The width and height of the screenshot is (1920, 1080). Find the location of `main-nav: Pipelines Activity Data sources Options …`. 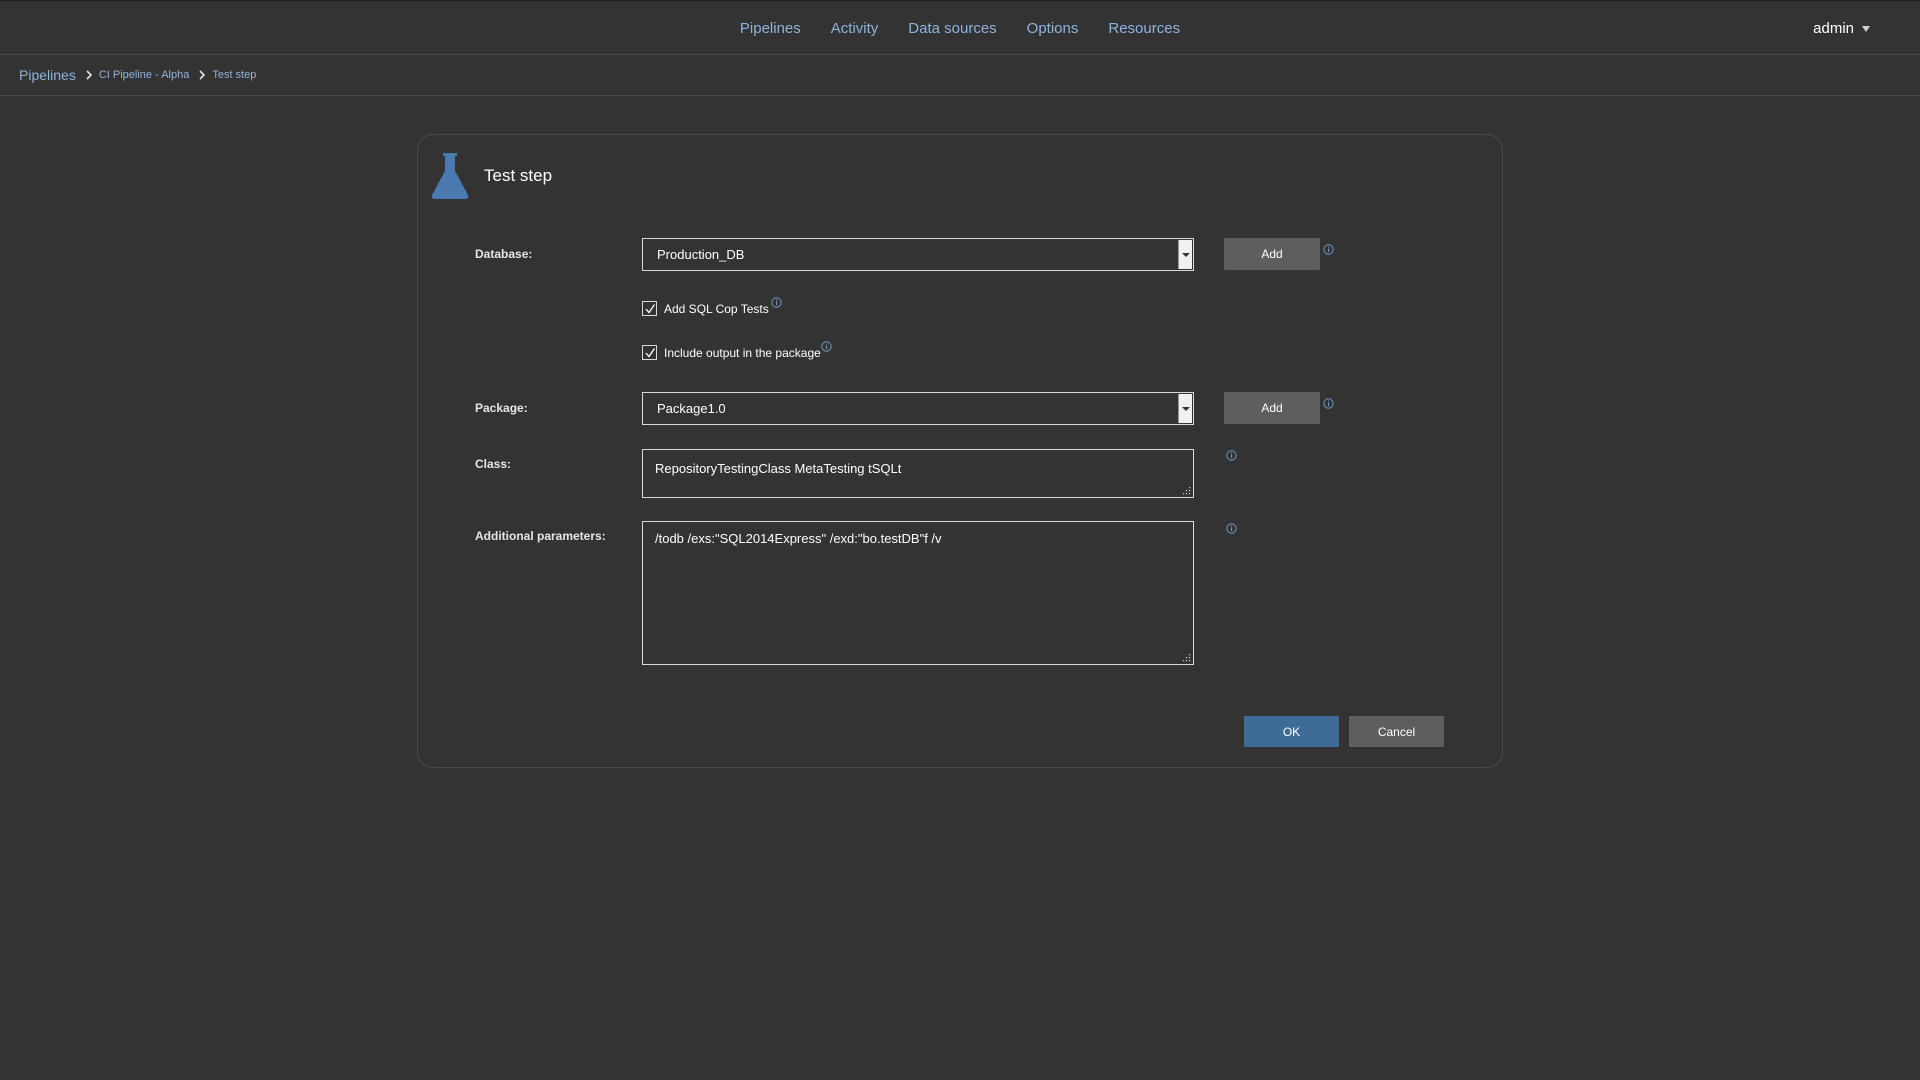

main-nav: Pipelines Activity Data sources Options … is located at coordinates (960, 28).